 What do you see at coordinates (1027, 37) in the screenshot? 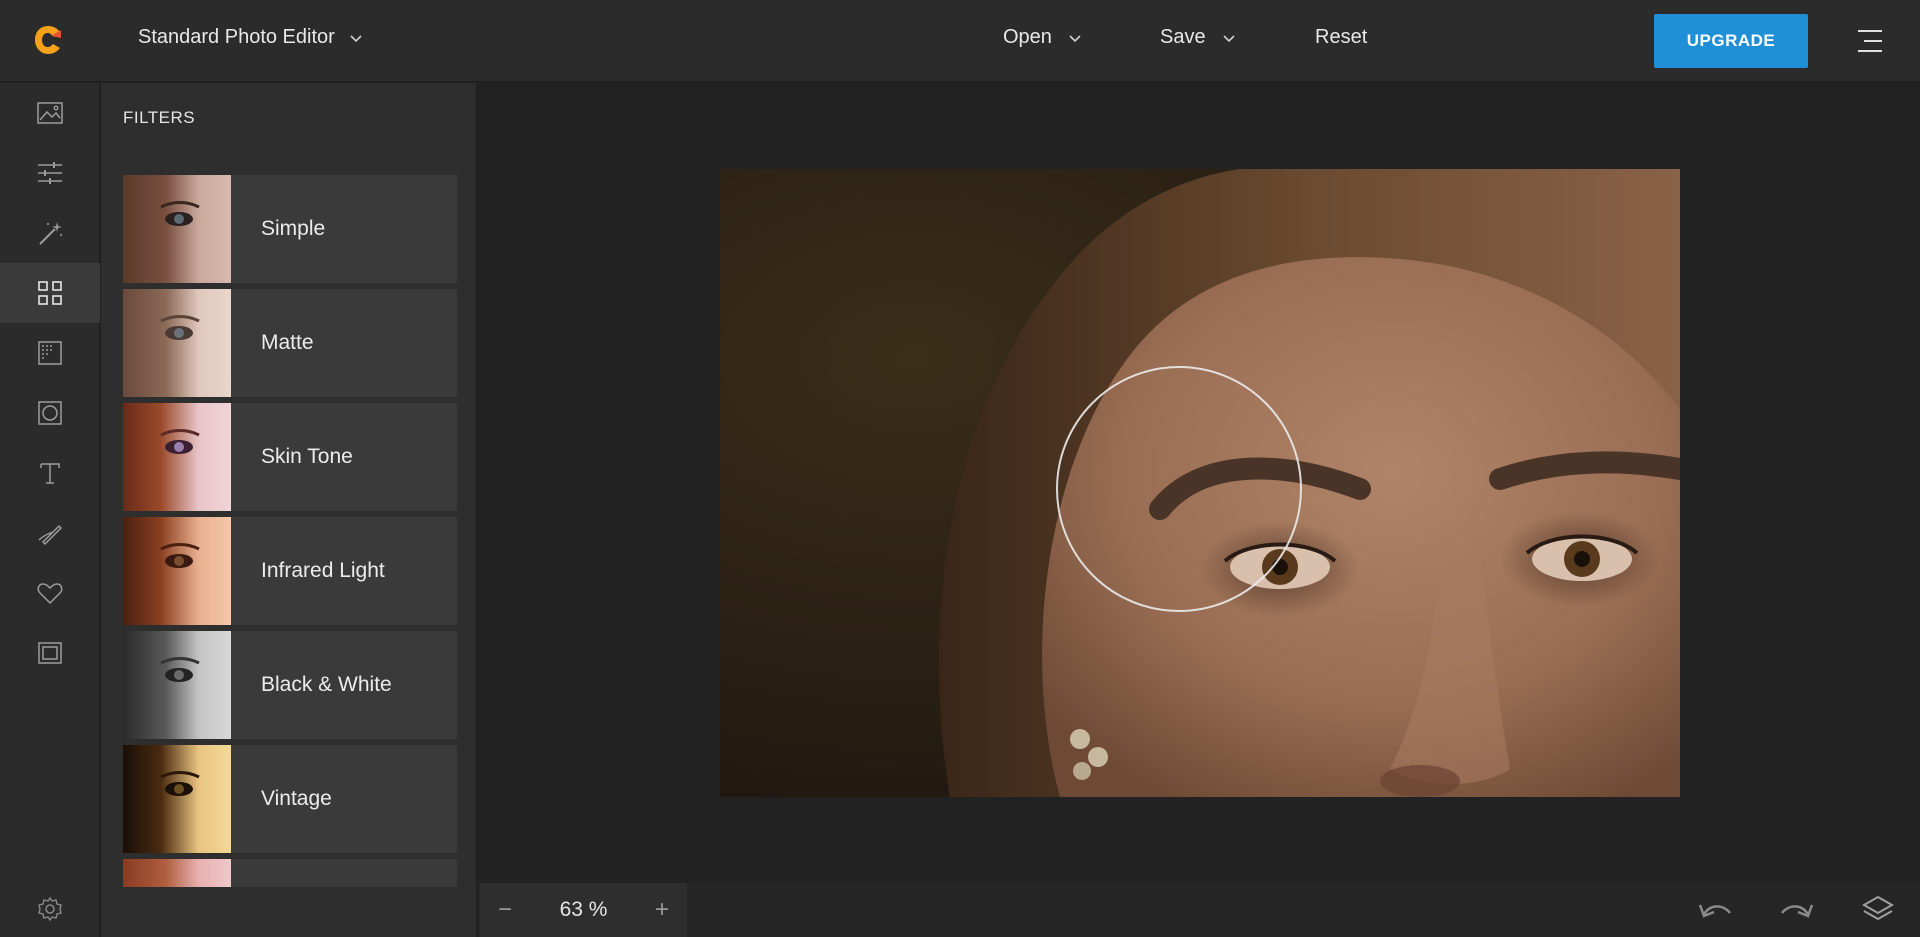
I see `open-menu-label: Open` at bounding box center [1027, 37].